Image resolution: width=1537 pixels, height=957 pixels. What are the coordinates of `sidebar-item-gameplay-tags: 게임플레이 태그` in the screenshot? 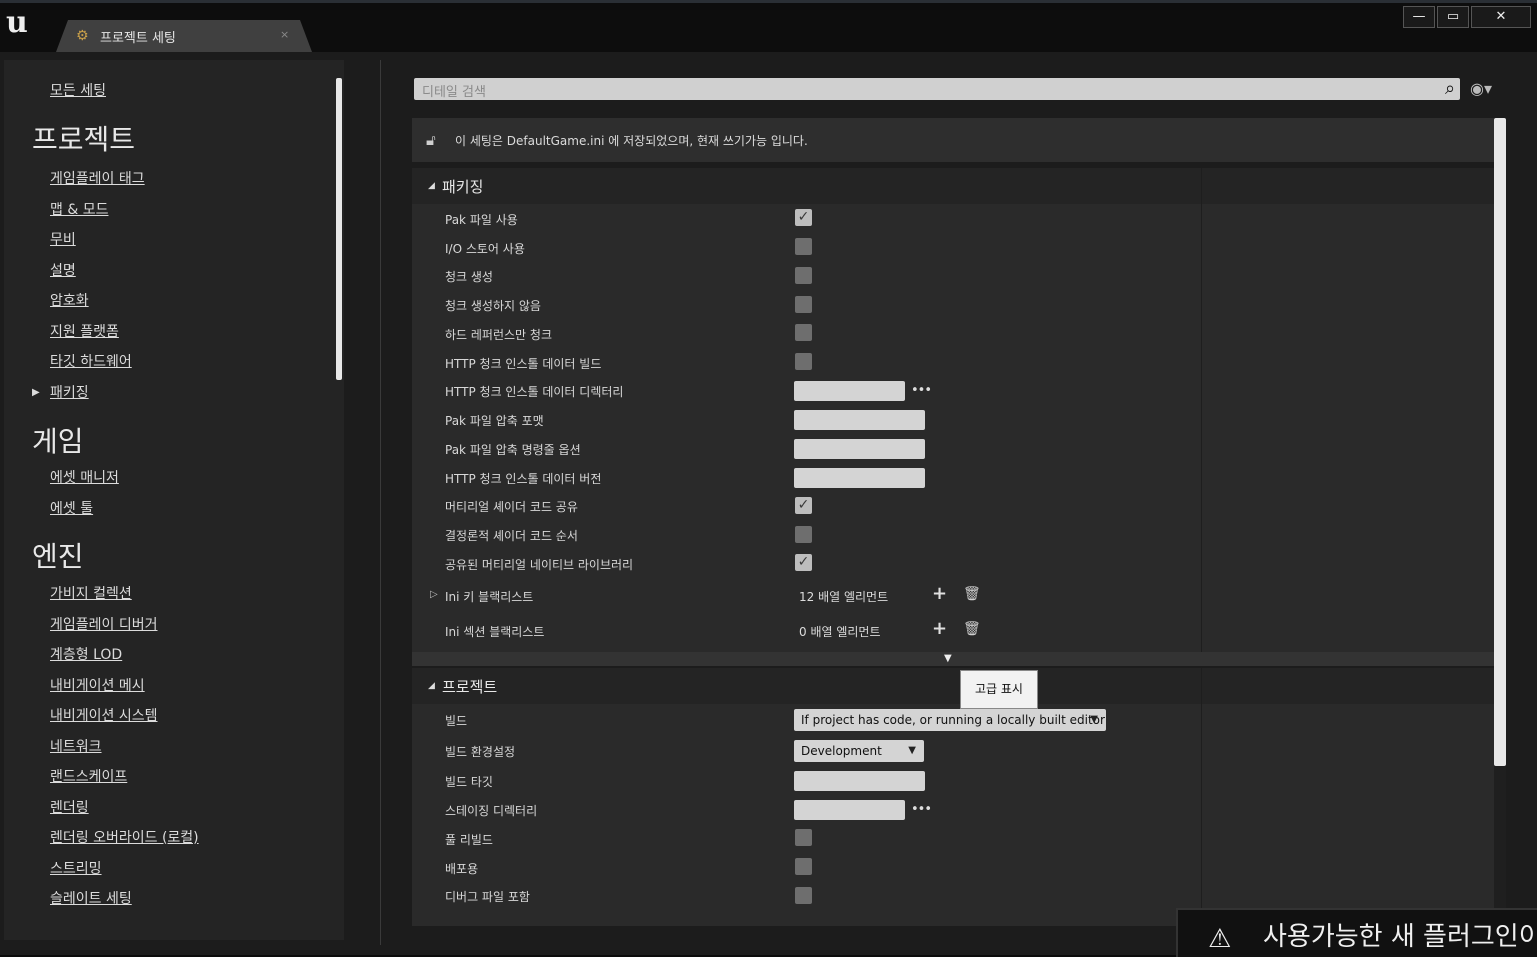 It's located at (97, 178).